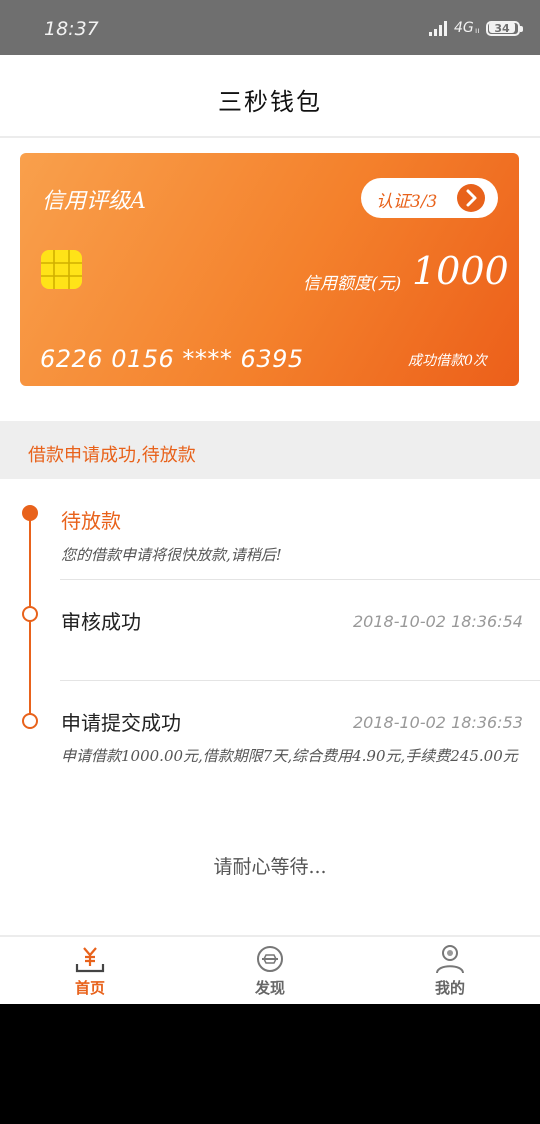 The width and height of the screenshot is (540, 1124). Describe the element at coordinates (90, 960) in the screenshot. I see `yen-wallet-icon` at that location.